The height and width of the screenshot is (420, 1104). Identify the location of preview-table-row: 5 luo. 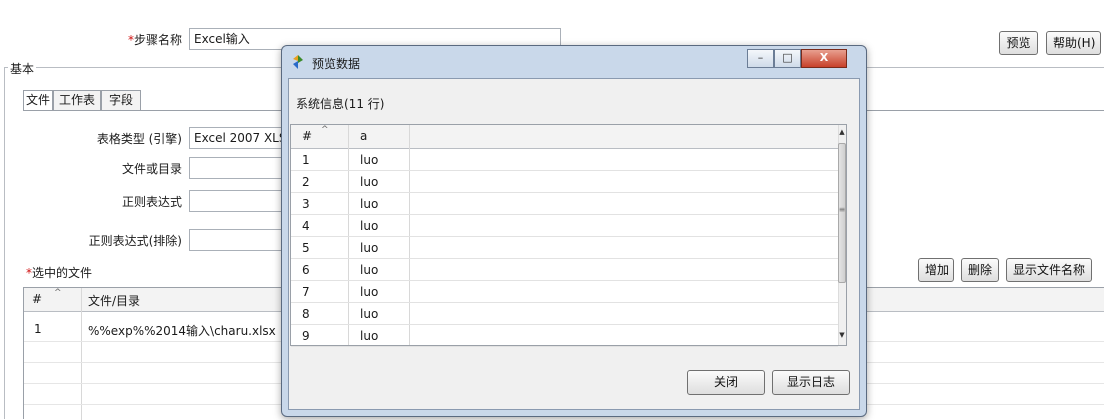
(564, 248).